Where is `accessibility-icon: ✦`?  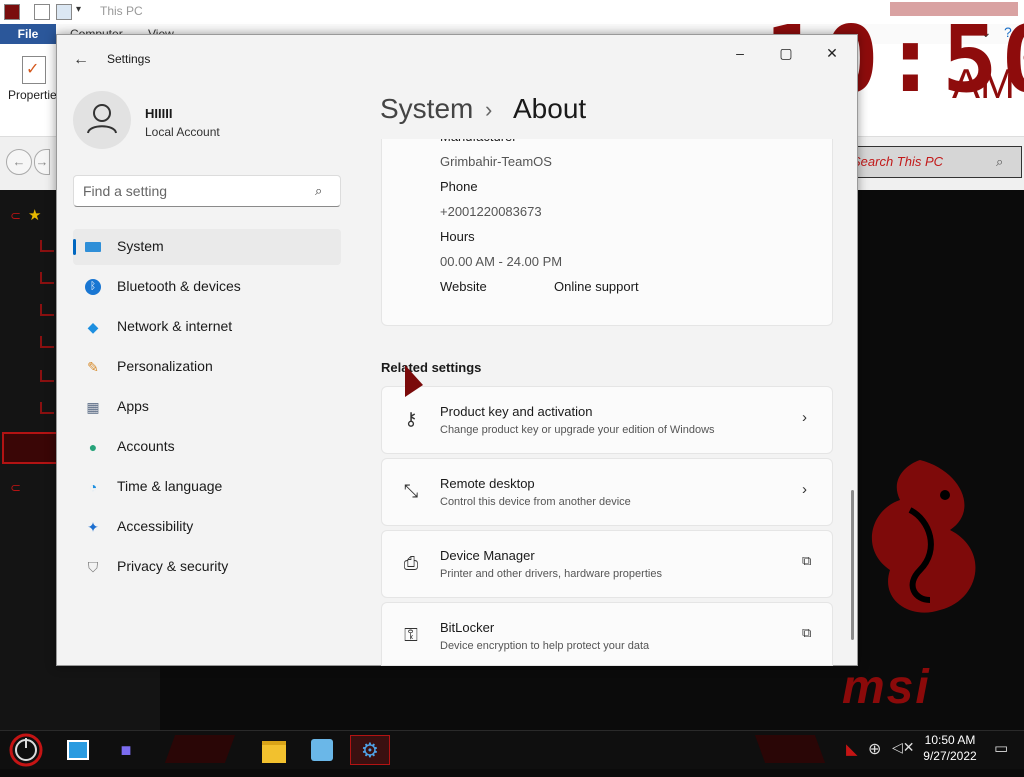
accessibility-icon: ✦ is located at coordinates (93, 527).